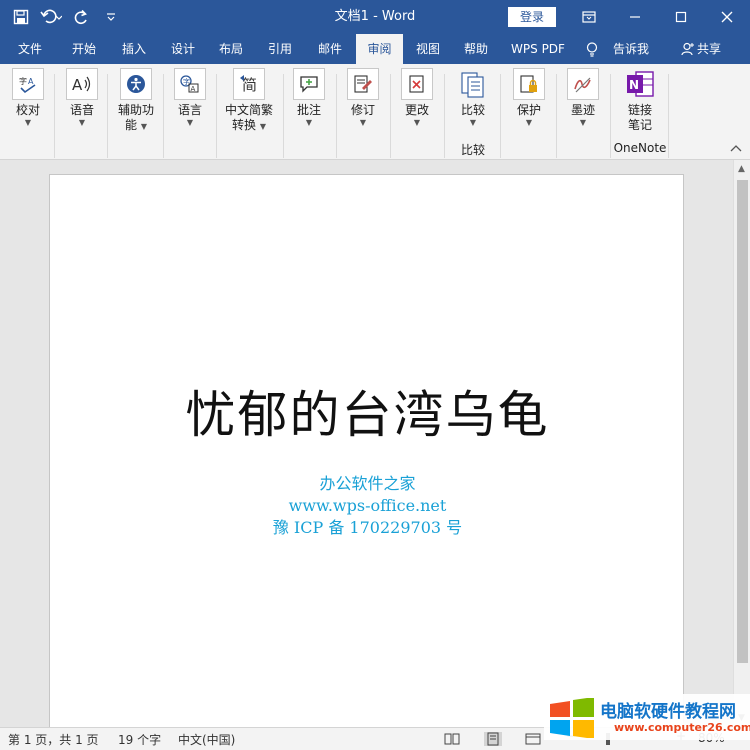  I want to click on accessibility-button: 辅助功 能 ▼, so click(136, 100).